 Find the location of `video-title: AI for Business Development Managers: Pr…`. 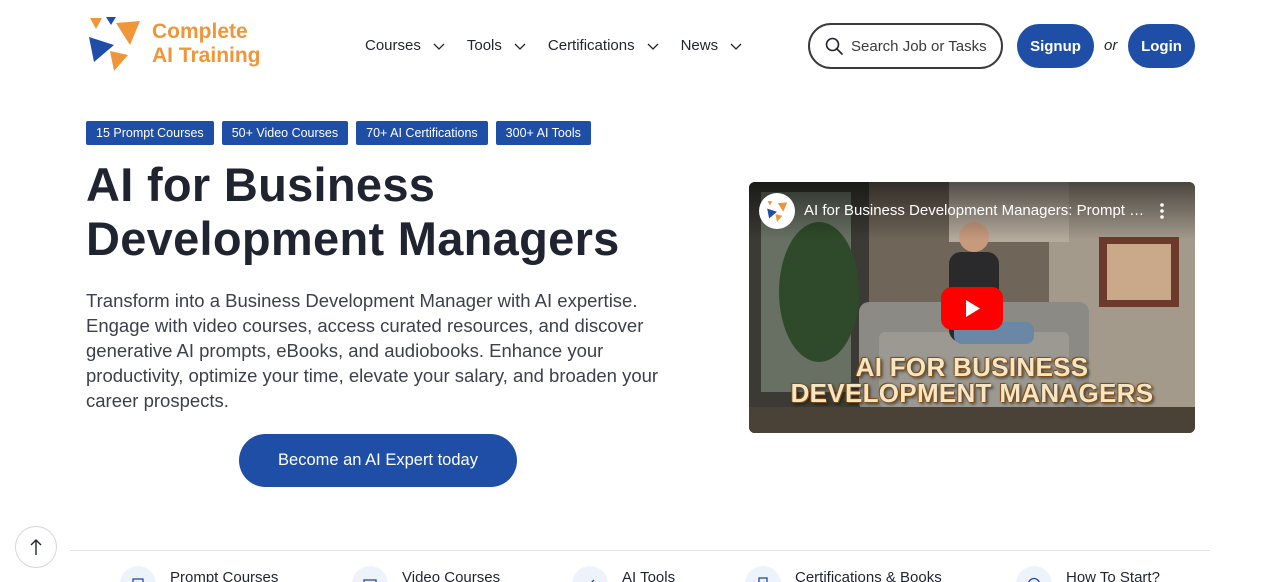

video-title: AI for Business Development Managers: Pr… is located at coordinates (976, 210).